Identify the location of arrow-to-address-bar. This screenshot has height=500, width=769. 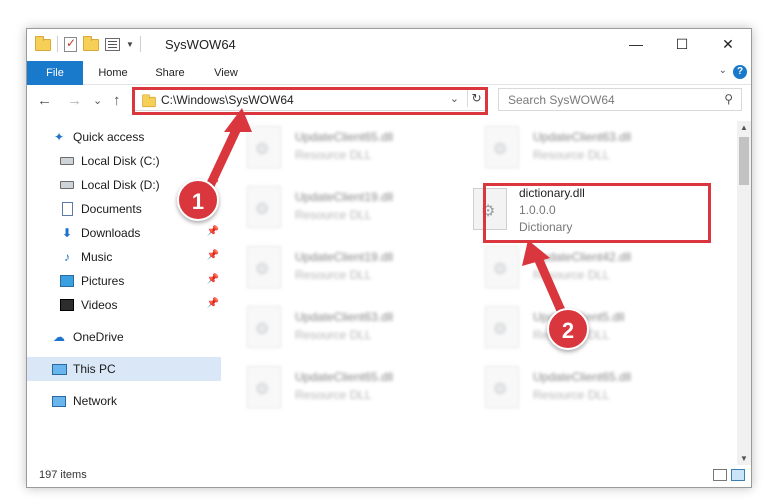
(223, 158).